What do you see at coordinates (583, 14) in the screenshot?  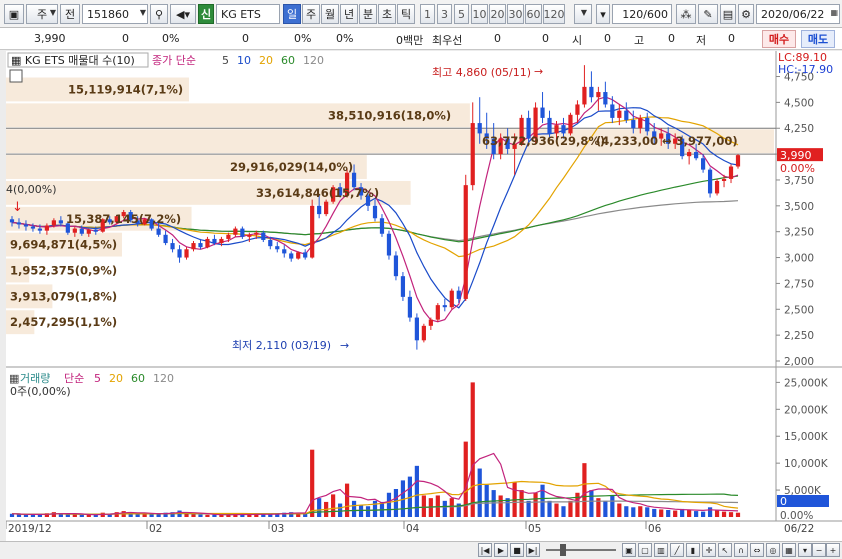 I see `interval-dropdown: ▼` at bounding box center [583, 14].